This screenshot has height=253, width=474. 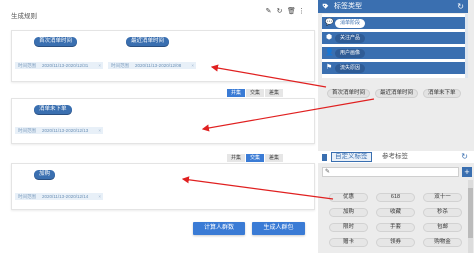 What do you see at coordinates (285, 11) in the screenshot?
I see `workspace-toolbar: ✎ ↻ 🗑 ⋮` at bounding box center [285, 11].